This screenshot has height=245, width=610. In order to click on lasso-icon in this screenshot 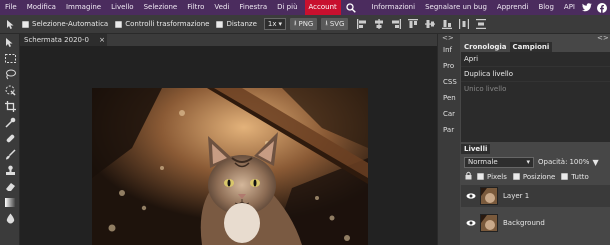, I will do `click(10, 74)`.